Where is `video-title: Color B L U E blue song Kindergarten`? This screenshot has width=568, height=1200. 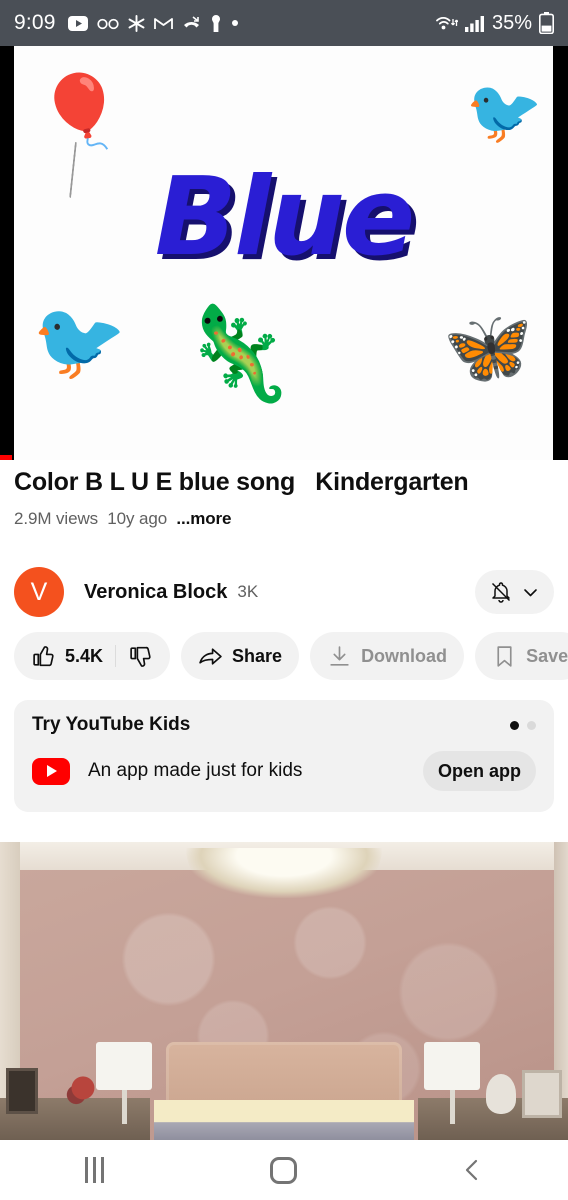
video-title: Color B L U E blue song Kindergarten is located at coordinates (284, 483).